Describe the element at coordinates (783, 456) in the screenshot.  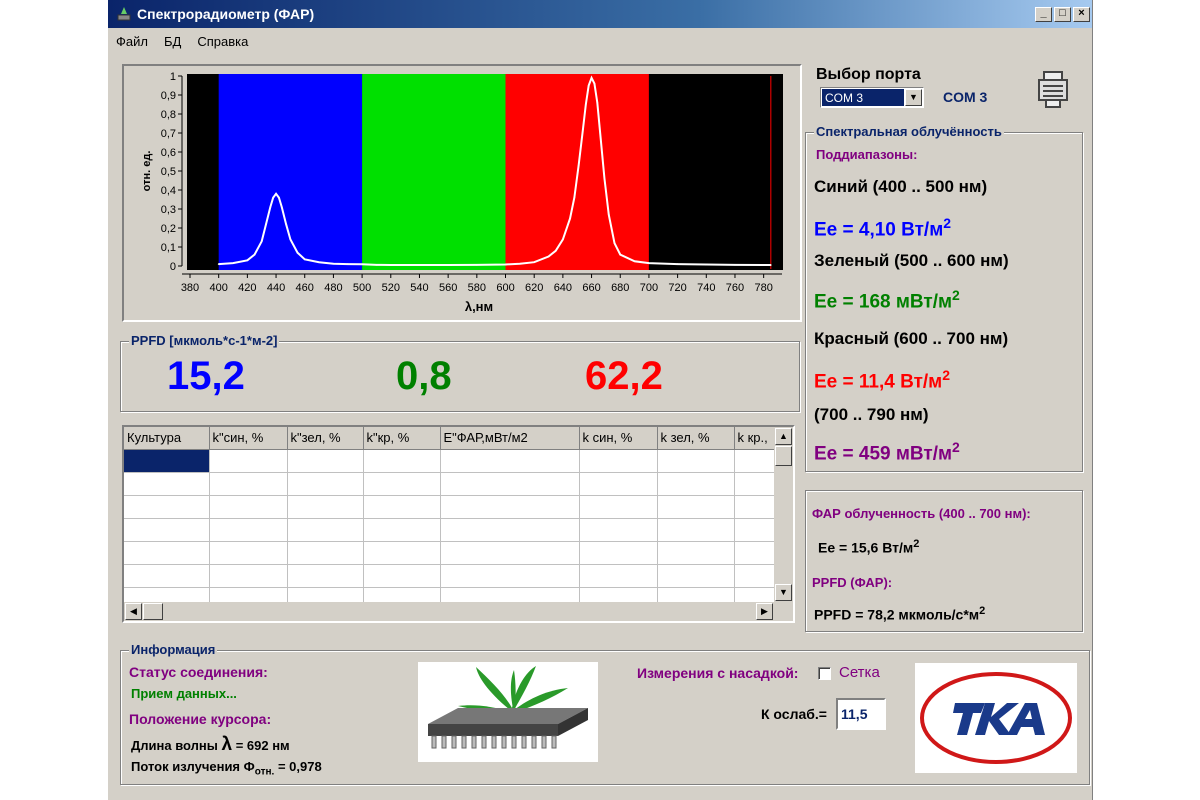
I see `scroll-thumb` at that location.